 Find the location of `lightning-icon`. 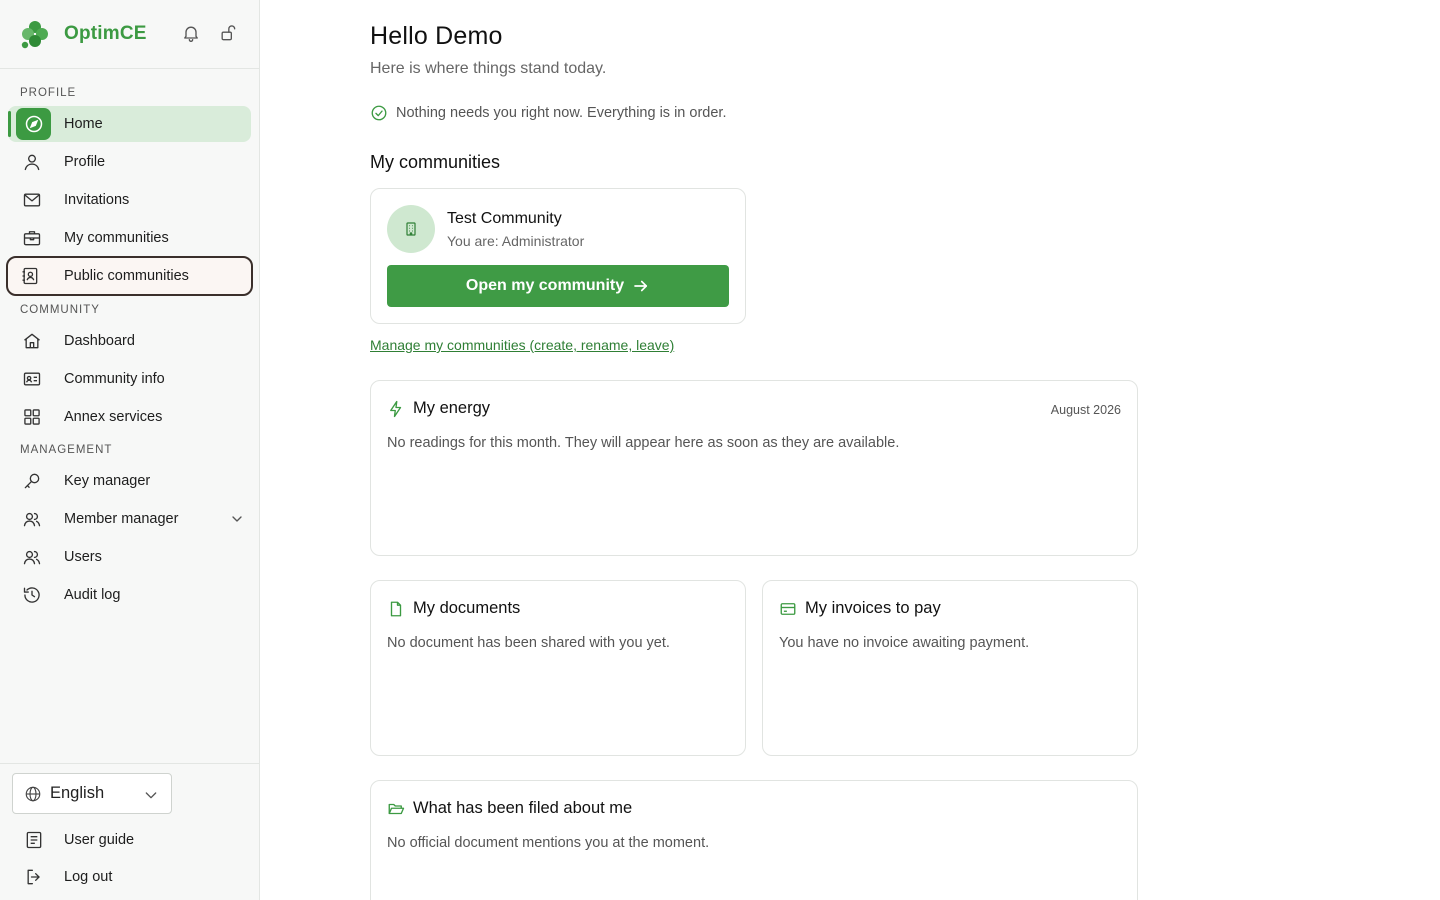

lightning-icon is located at coordinates (396, 409).